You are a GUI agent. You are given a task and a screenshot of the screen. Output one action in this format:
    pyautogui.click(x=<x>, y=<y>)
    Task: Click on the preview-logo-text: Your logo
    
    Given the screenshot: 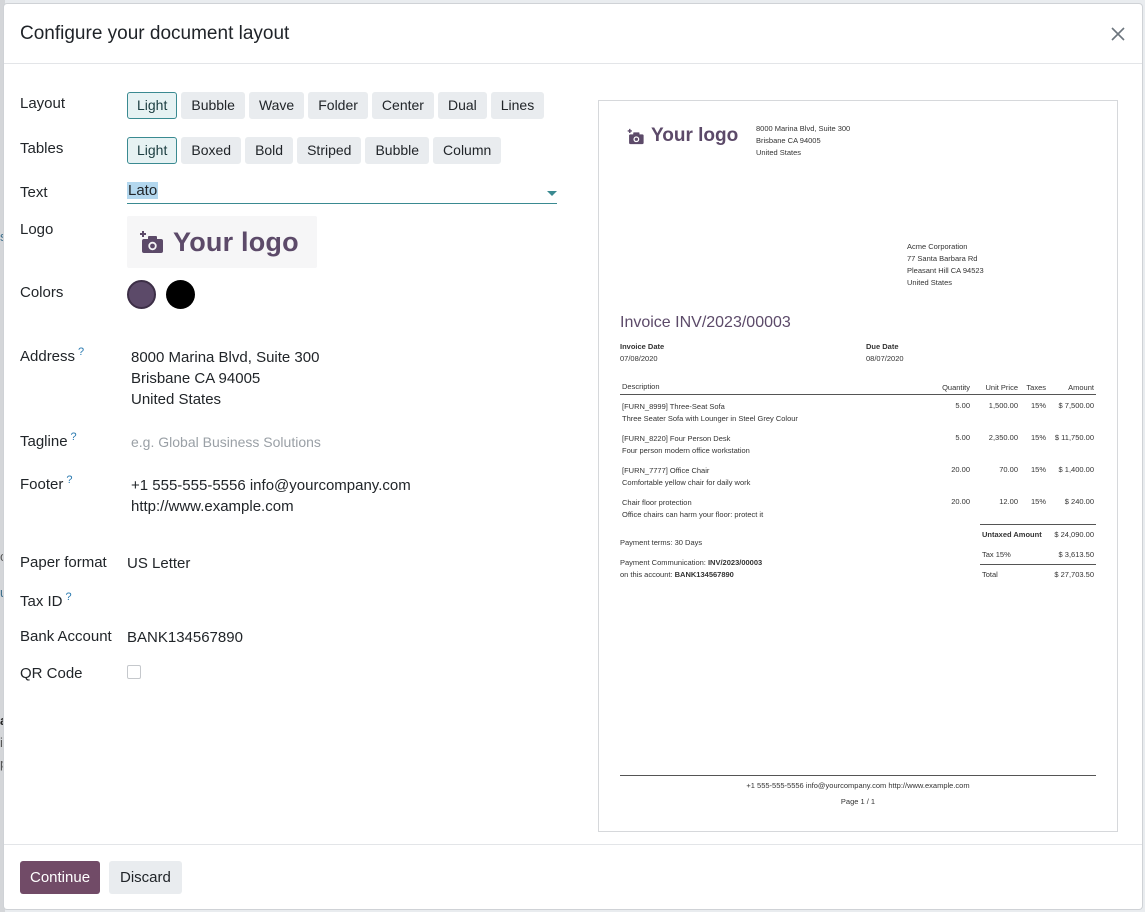 What is the action you would take?
    pyautogui.click(x=695, y=135)
    